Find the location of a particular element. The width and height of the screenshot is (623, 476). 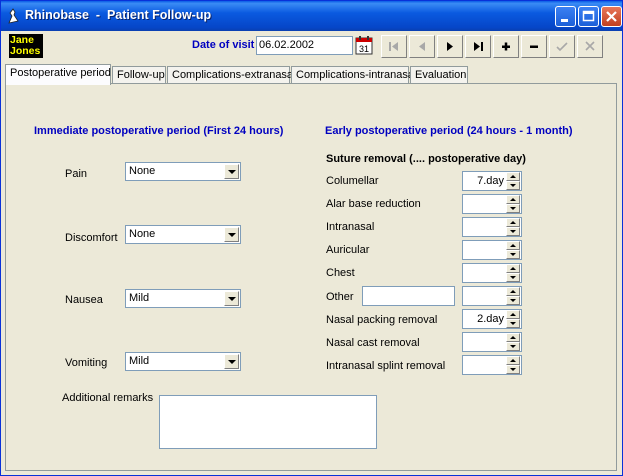

maximize-icon is located at coordinates (588, 16).